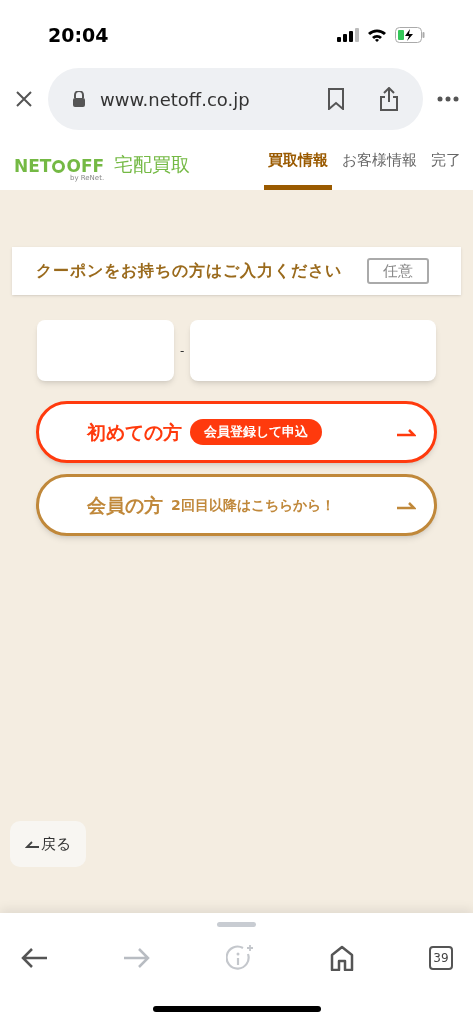 This screenshot has width=473, height=1024. Describe the element at coordinates (34, 958) in the screenshot. I see `back-arrow-icon` at that location.